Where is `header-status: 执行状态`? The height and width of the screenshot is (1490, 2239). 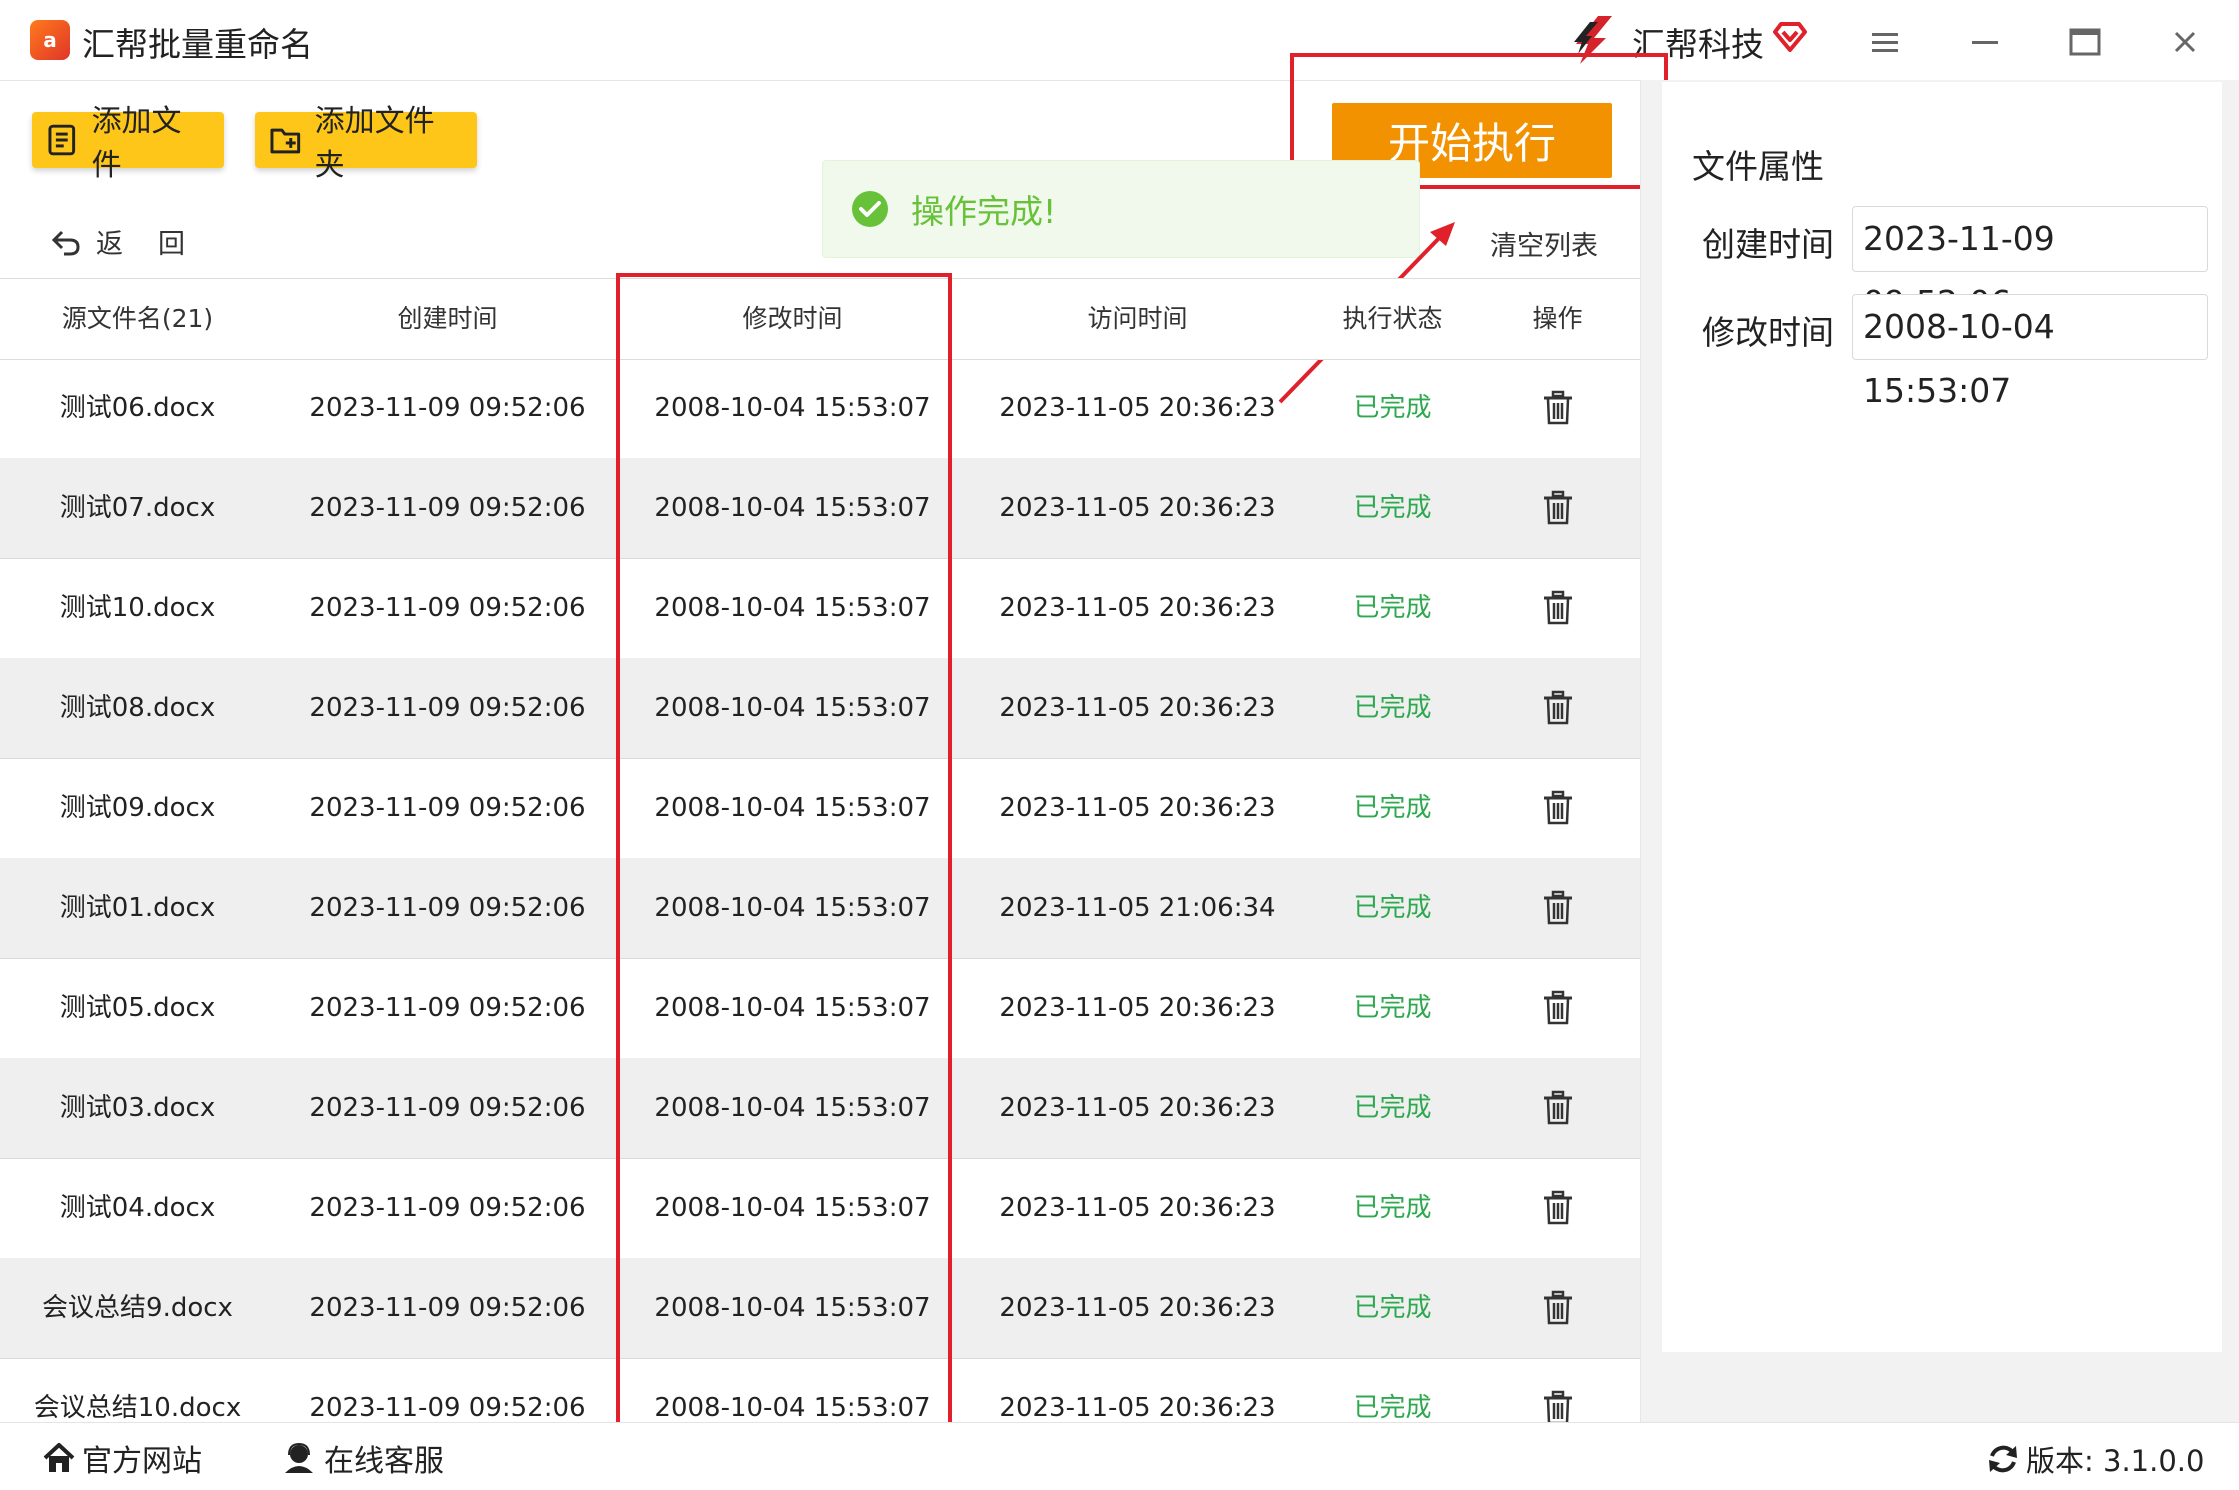 header-status: 执行状态 is located at coordinates (1392, 319).